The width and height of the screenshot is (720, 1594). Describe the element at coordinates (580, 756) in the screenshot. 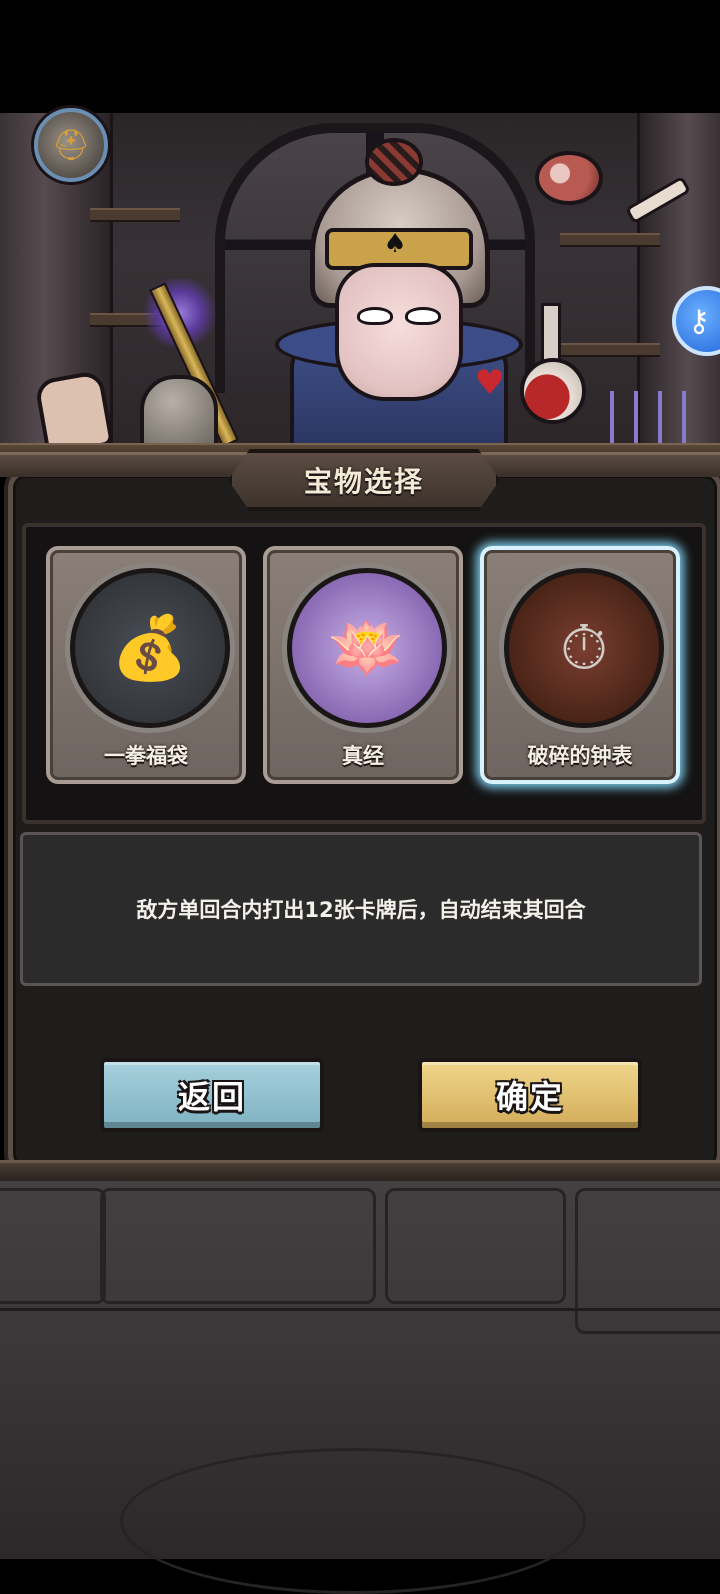

I see `treasure-card-label: 破碎的钟表` at that location.